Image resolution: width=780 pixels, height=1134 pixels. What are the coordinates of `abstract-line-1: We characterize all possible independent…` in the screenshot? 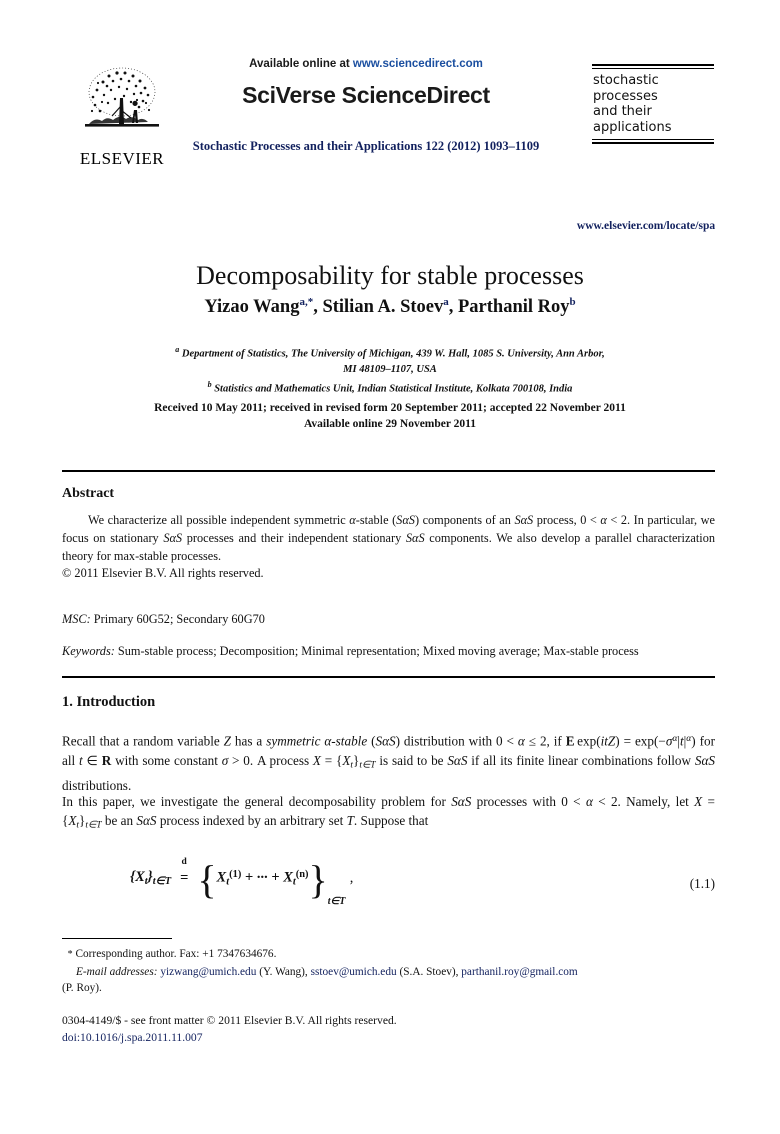 It's located at (388, 538).